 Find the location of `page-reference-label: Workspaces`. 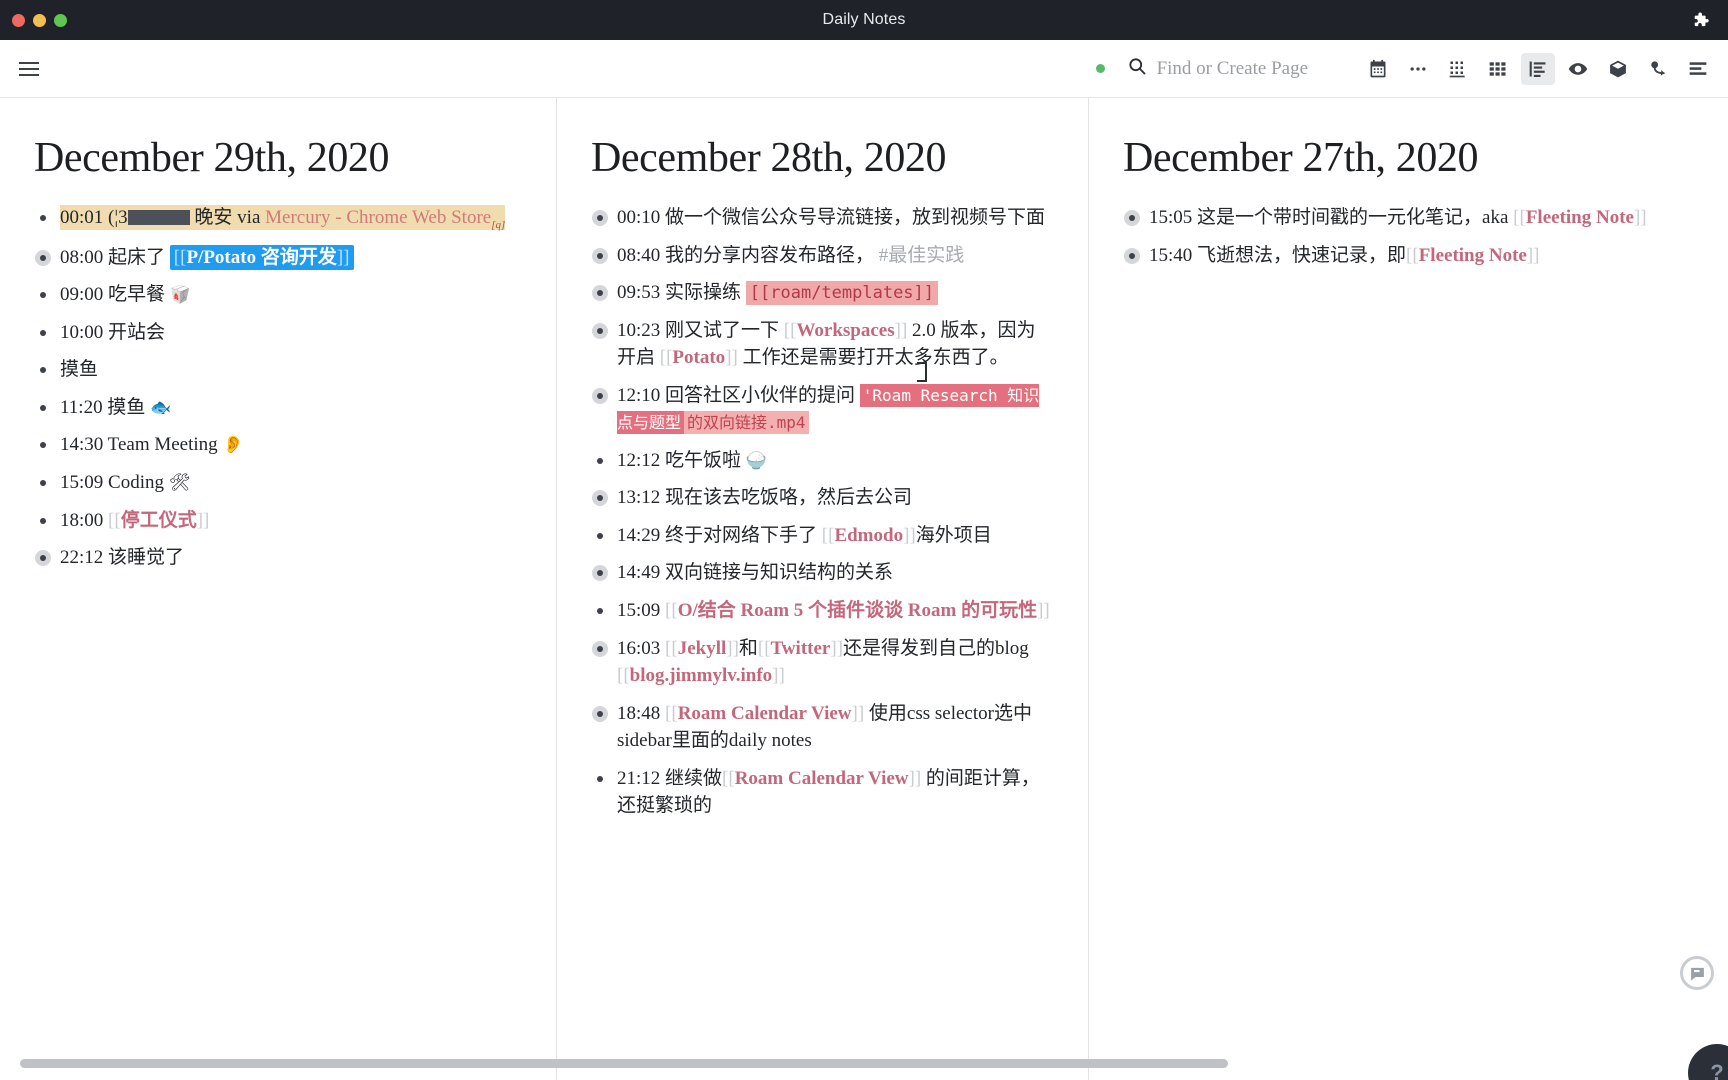

page-reference-label: Workspaces is located at coordinates (845, 330).